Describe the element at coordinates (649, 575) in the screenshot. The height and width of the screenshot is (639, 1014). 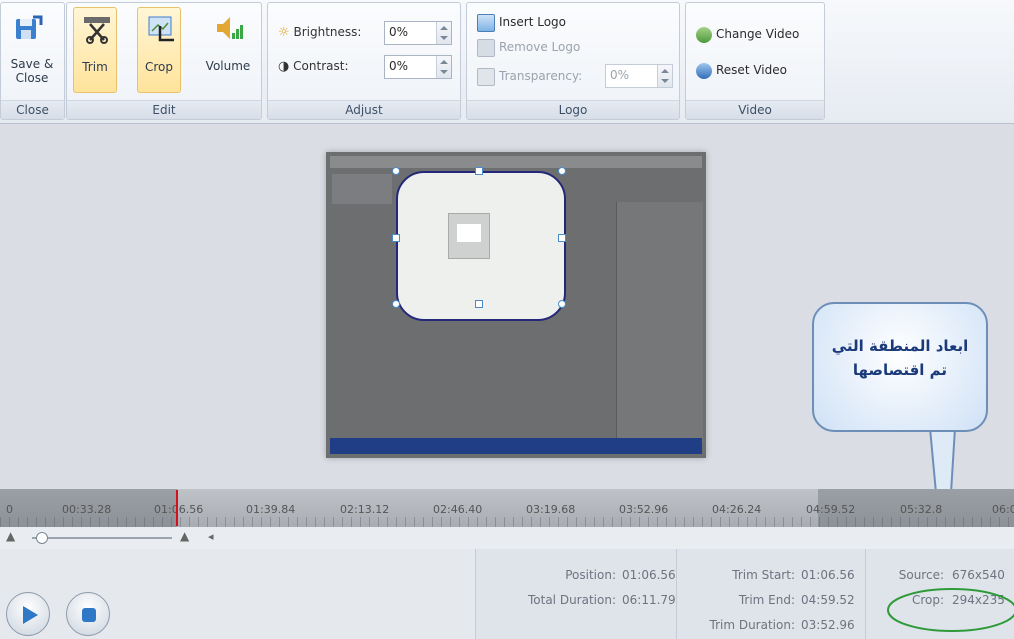
I see `position-value: 01:06.56` at that location.